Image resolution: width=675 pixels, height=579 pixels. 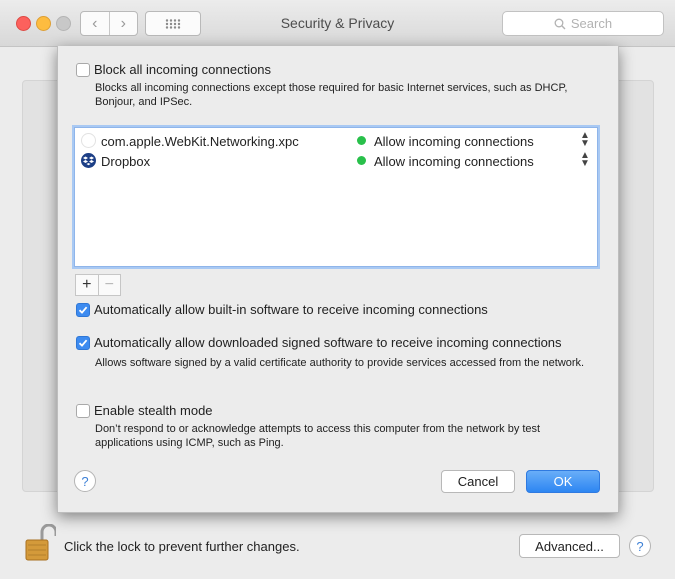 What do you see at coordinates (153, 410) in the screenshot?
I see `stealth-mode-label: Enable stealth mode` at bounding box center [153, 410].